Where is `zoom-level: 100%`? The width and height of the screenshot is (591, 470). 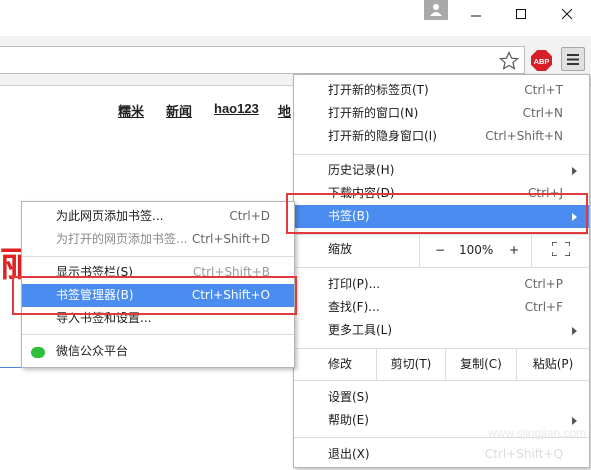
zoom-level: 100% is located at coordinates (476, 250).